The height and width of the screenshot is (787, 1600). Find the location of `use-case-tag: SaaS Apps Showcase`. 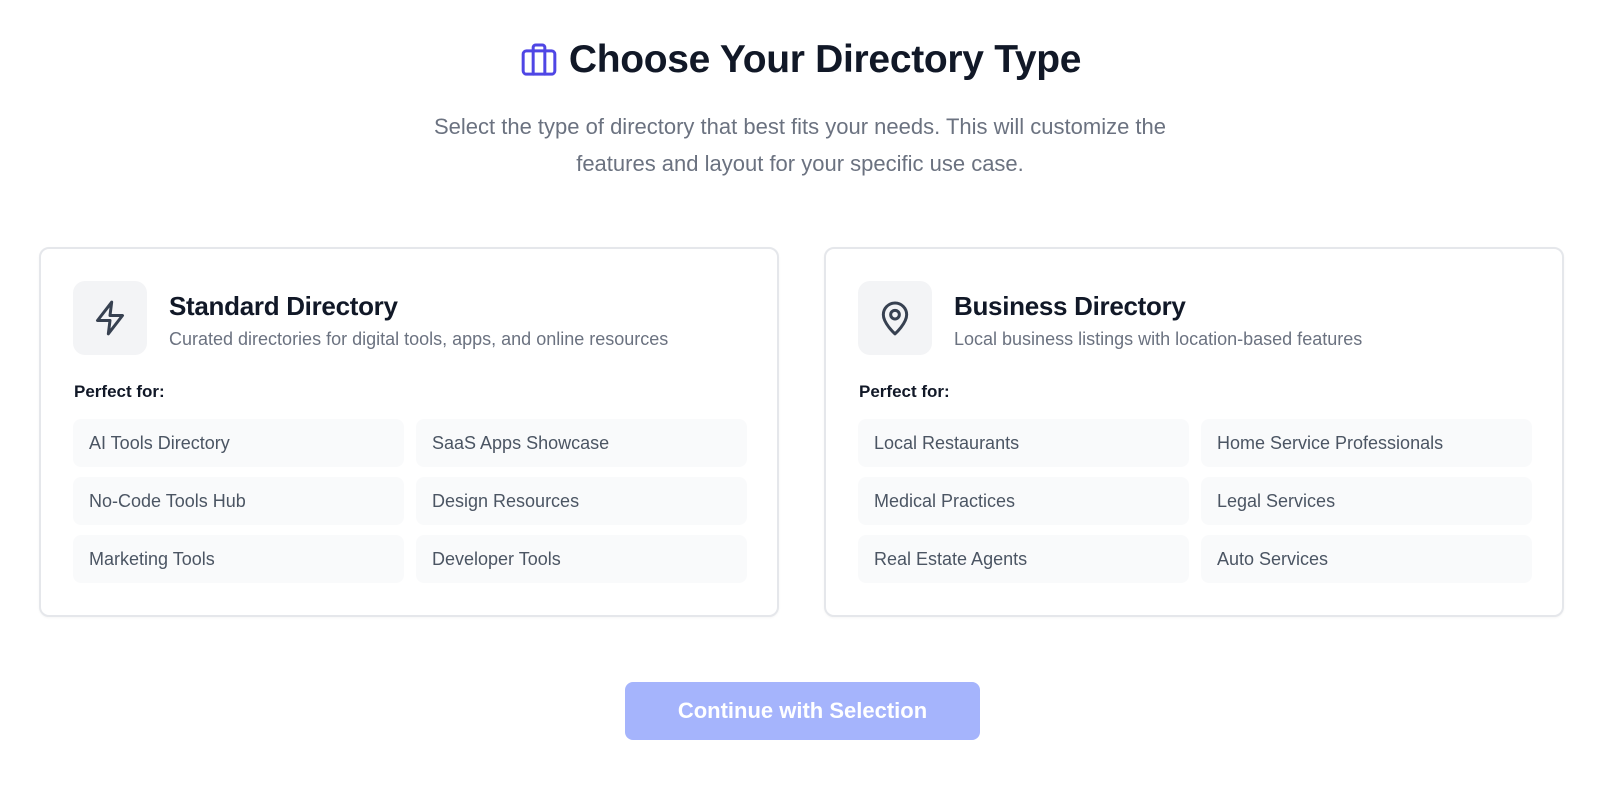

use-case-tag: SaaS Apps Showcase is located at coordinates (581, 443).